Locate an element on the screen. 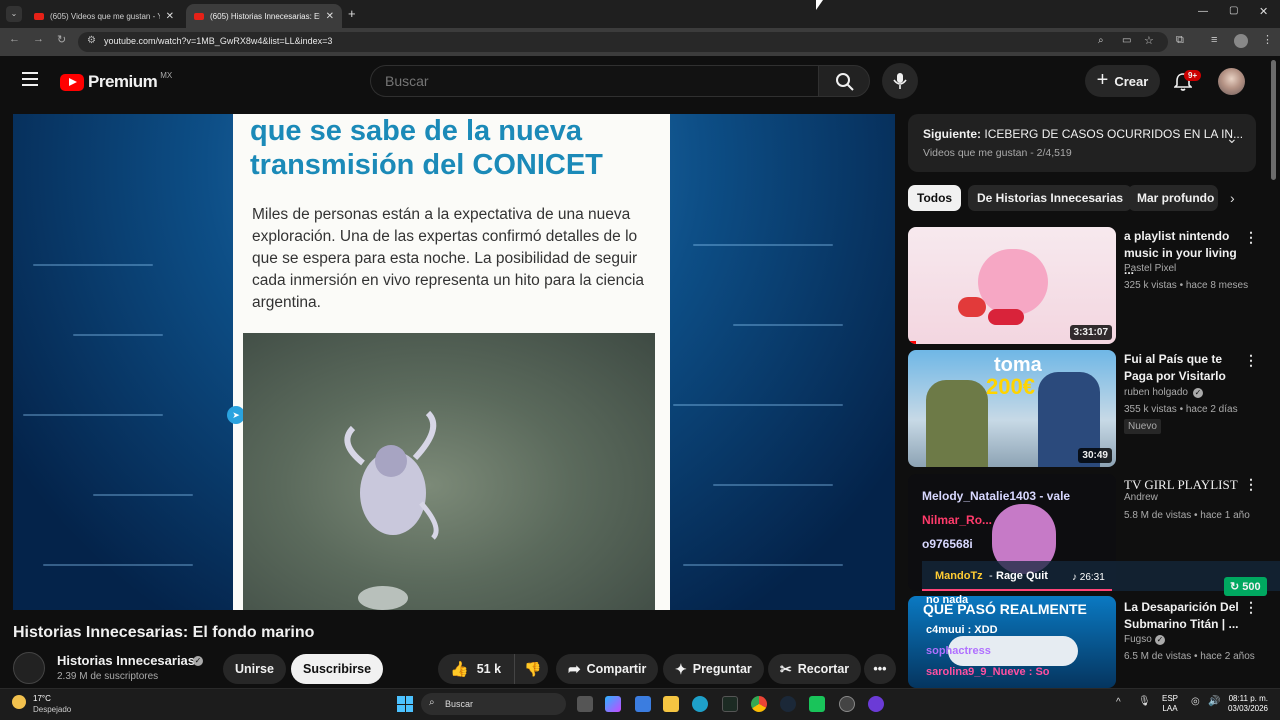  search-button is located at coordinates (844, 81).